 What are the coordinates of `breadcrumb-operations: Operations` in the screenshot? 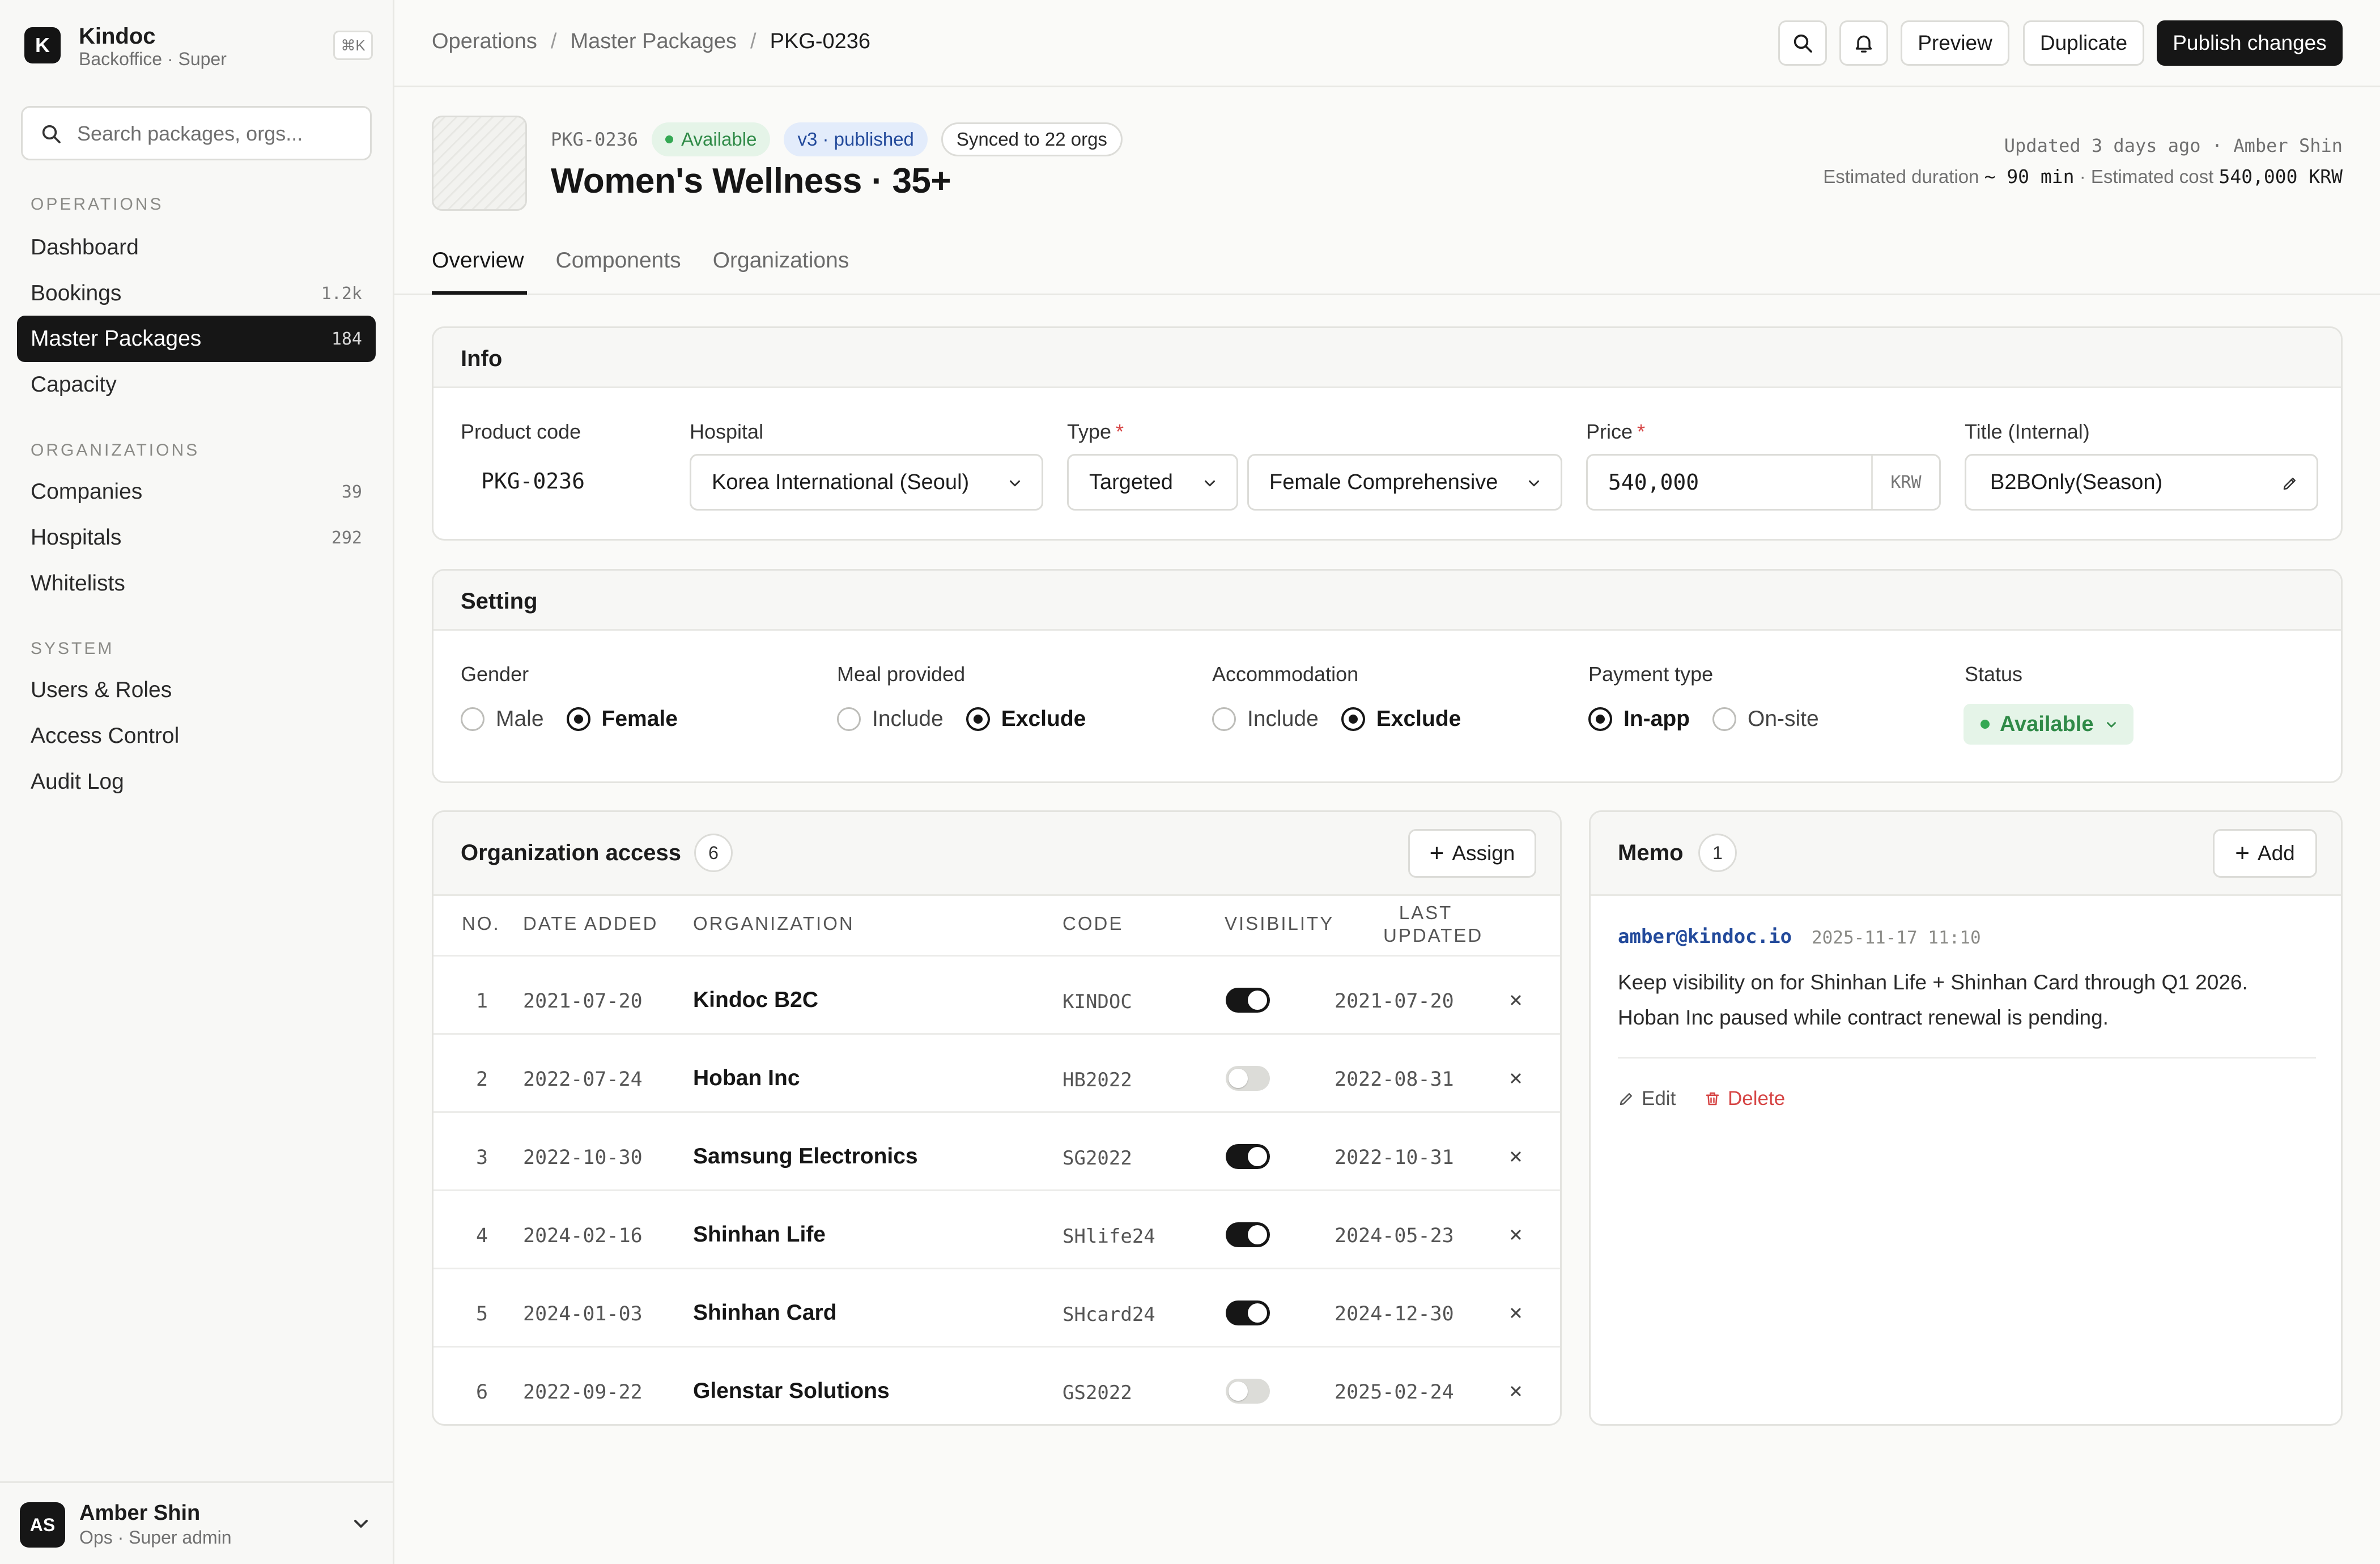 It's located at (484, 41).